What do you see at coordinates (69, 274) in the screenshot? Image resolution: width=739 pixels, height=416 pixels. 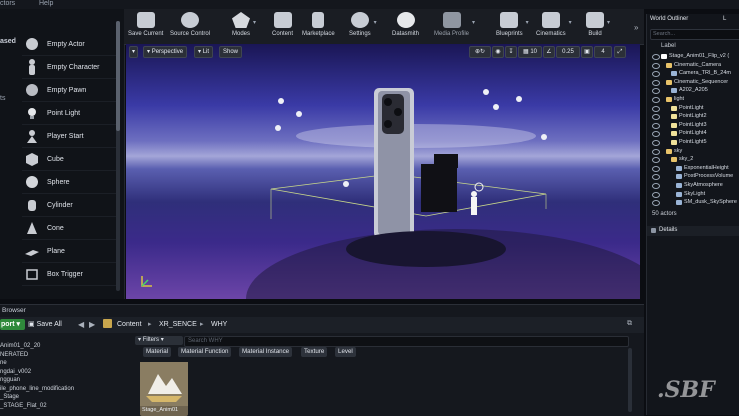 I see `actor-box-trigger: Box Trigger` at bounding box center [69, 274].